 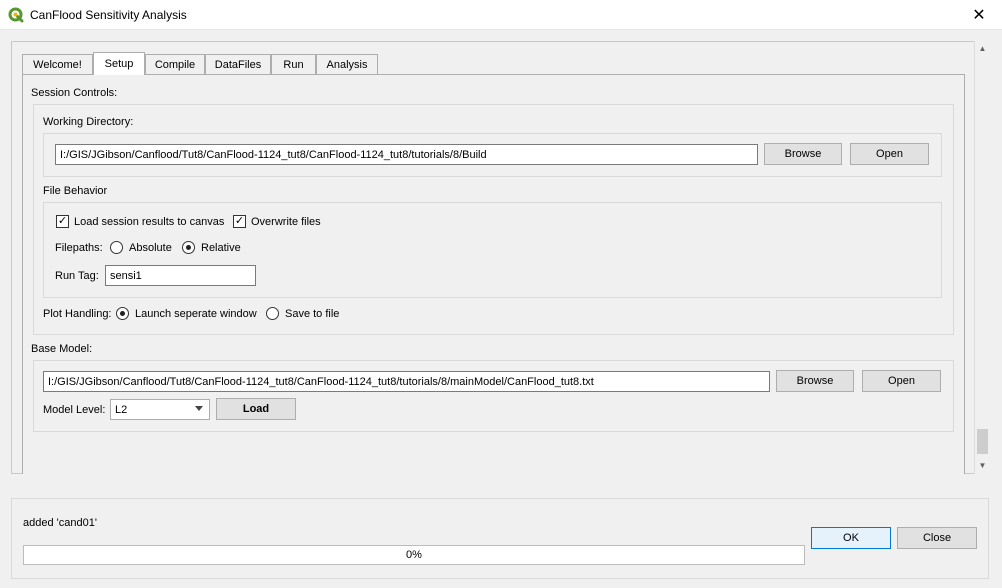 I want to click on model-level-value: L2, so click(x=121, y=409).